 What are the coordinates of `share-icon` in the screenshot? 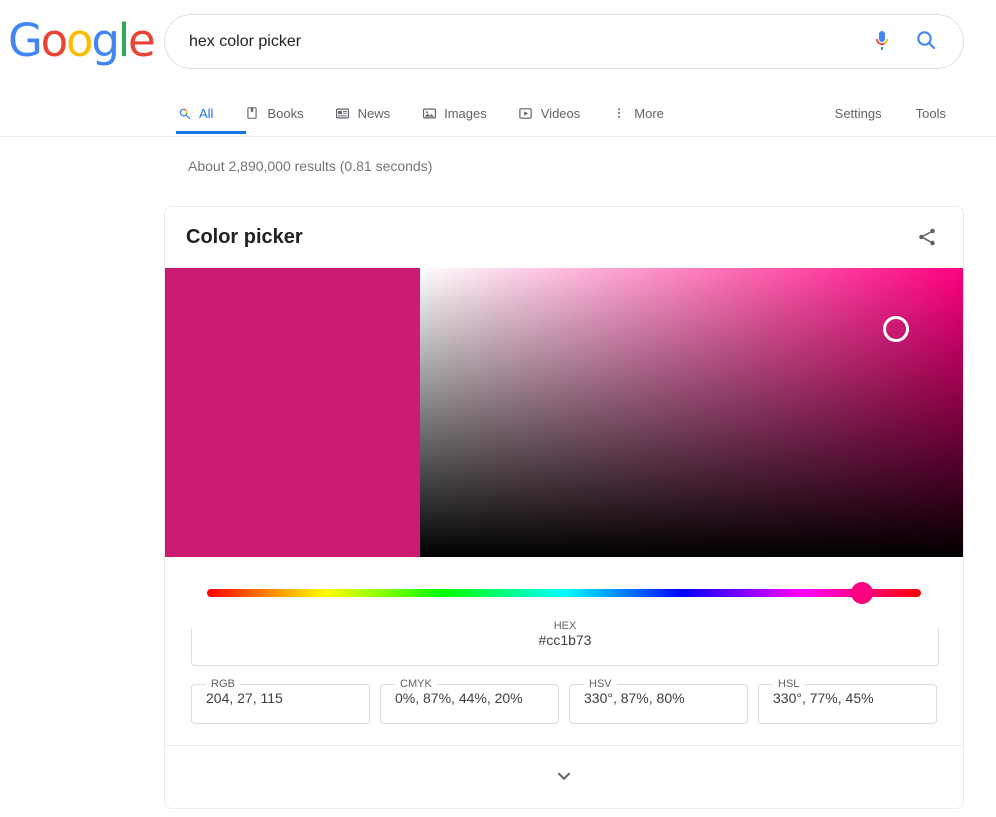 It's located at (927, 238).